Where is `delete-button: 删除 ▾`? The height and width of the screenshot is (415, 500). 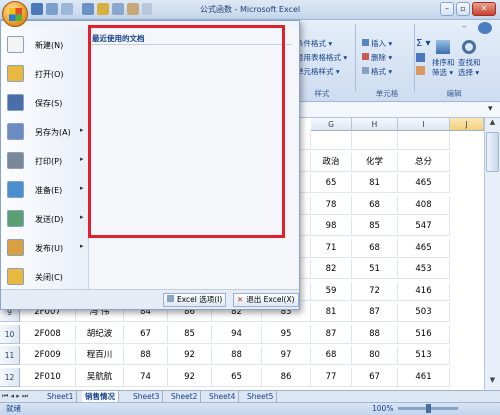 delete-button: 删除 ▾ is located at coordinates (377, 59).